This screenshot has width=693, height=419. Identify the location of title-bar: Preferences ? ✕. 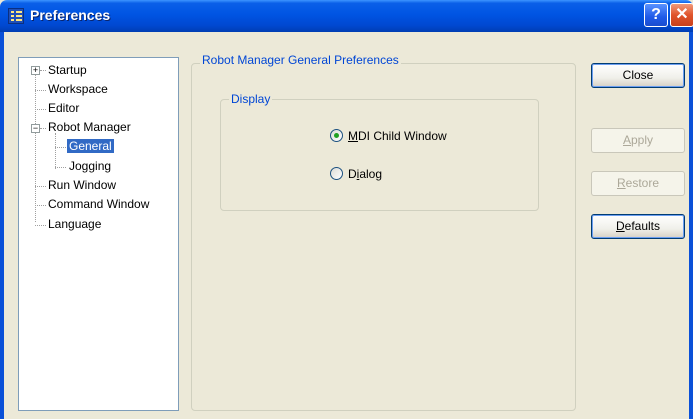
(346, 16).